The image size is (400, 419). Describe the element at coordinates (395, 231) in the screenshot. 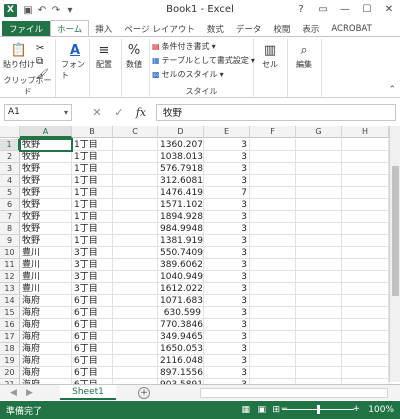

I see `vertical-scroll-thumb` at that location.